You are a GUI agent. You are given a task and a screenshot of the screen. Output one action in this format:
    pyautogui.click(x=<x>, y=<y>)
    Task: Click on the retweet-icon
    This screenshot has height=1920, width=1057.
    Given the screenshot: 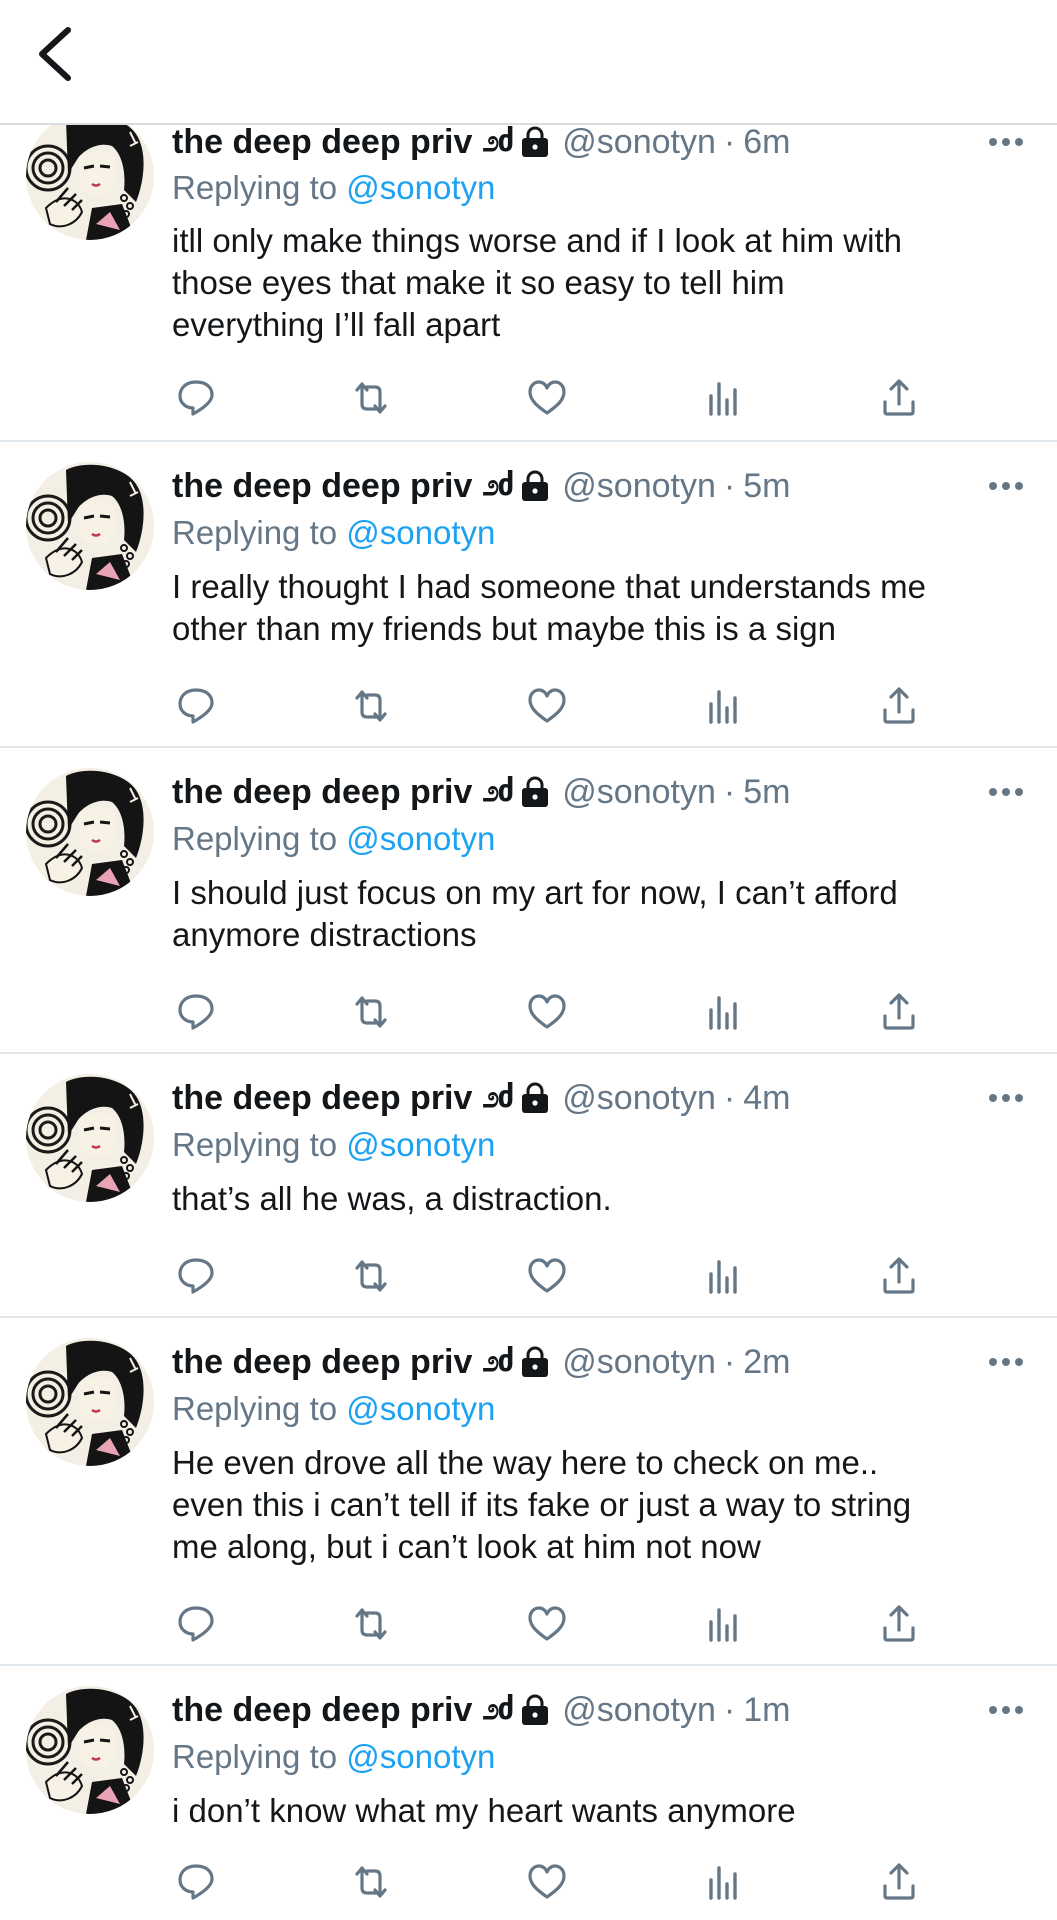 What is the action you would take?
    pyautogui.click(x=371, y=1882)
    